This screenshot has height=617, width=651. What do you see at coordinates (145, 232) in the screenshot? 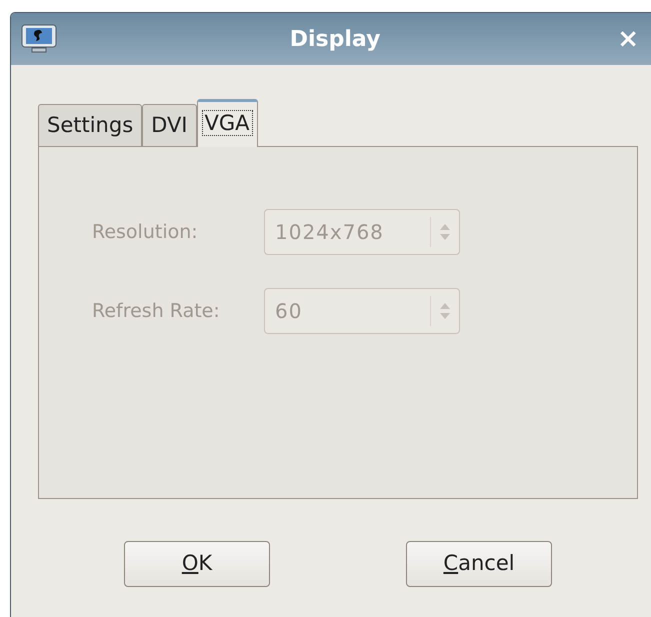
I see `field-label: Resolution:` at bounding box center [145, 232].